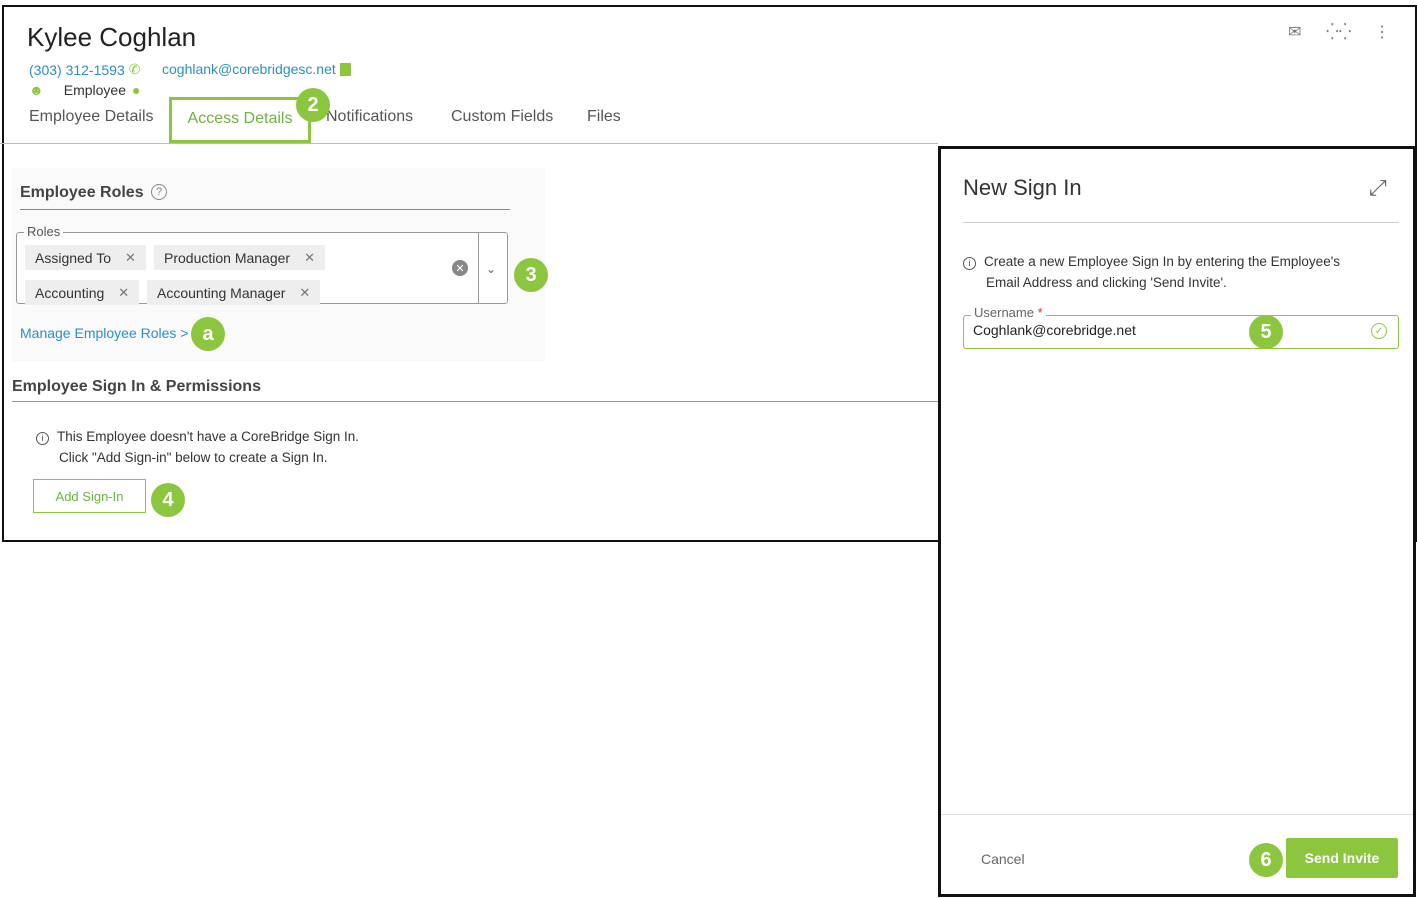 The width and height of the screenshot is (1417, 898). I want to click on required-mark: *, so click(1040, 312).